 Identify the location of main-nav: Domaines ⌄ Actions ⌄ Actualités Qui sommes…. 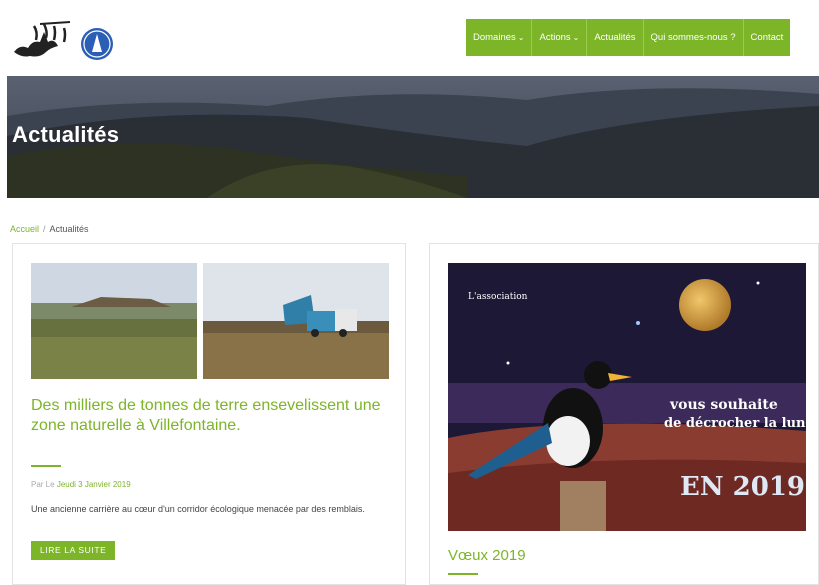
(628, 37).